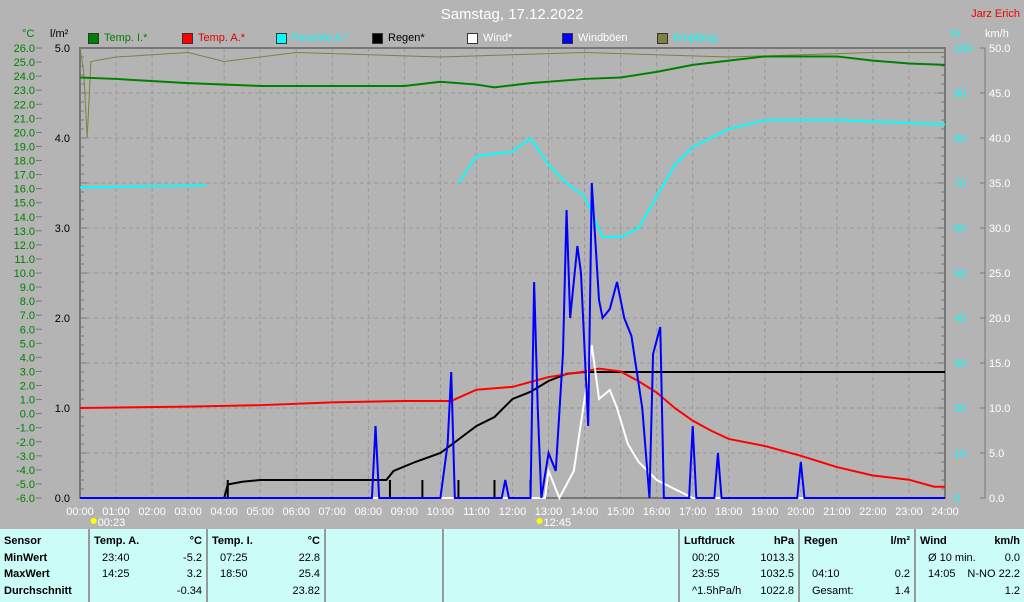  I want to click on table-row: 23.82, so click(266, 593).